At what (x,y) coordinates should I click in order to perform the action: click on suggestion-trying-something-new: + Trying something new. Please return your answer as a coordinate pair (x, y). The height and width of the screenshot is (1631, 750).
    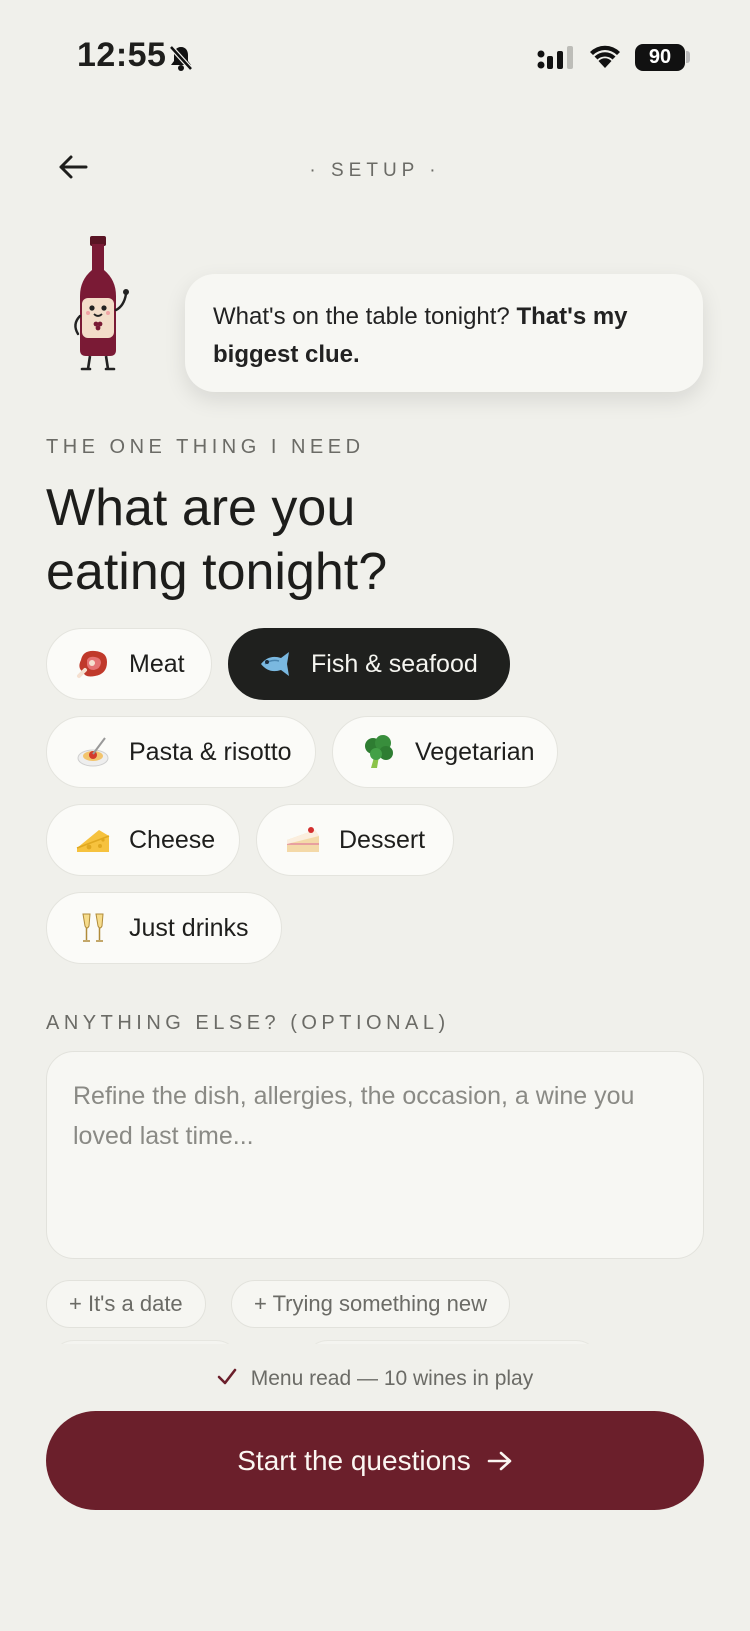
    Looking at the image, I should click on (370, 1304).